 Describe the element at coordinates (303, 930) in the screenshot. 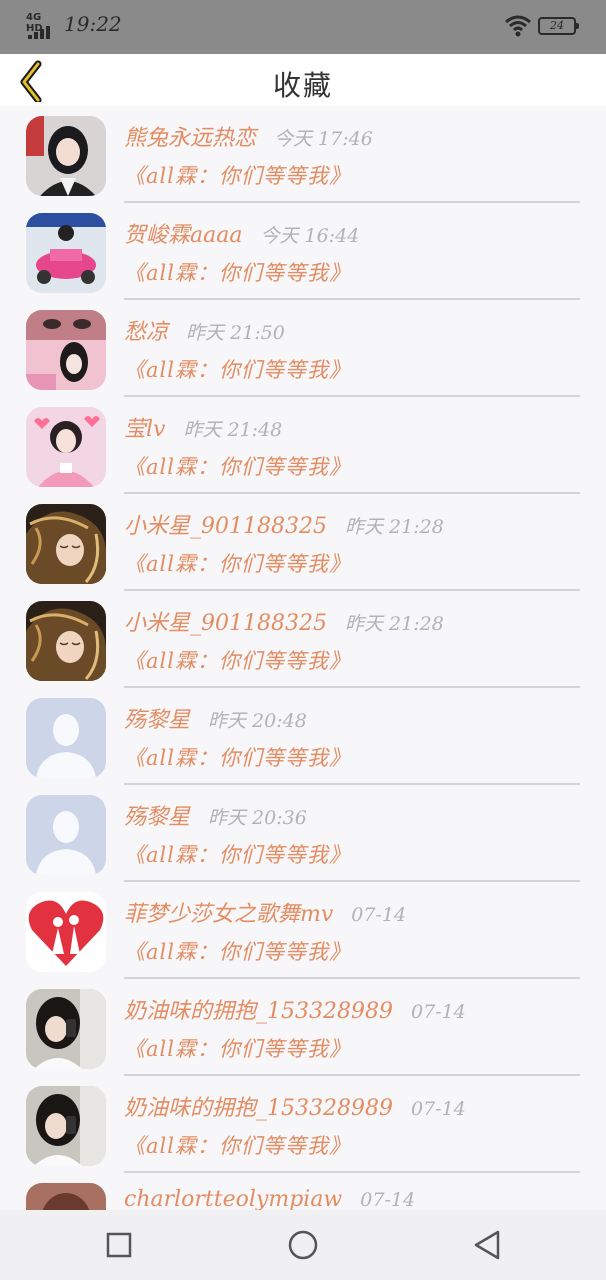

I see `list-item: 菲梦少莎女之歌舞mv 07-14 《all霖：你们等等我》` at that location.